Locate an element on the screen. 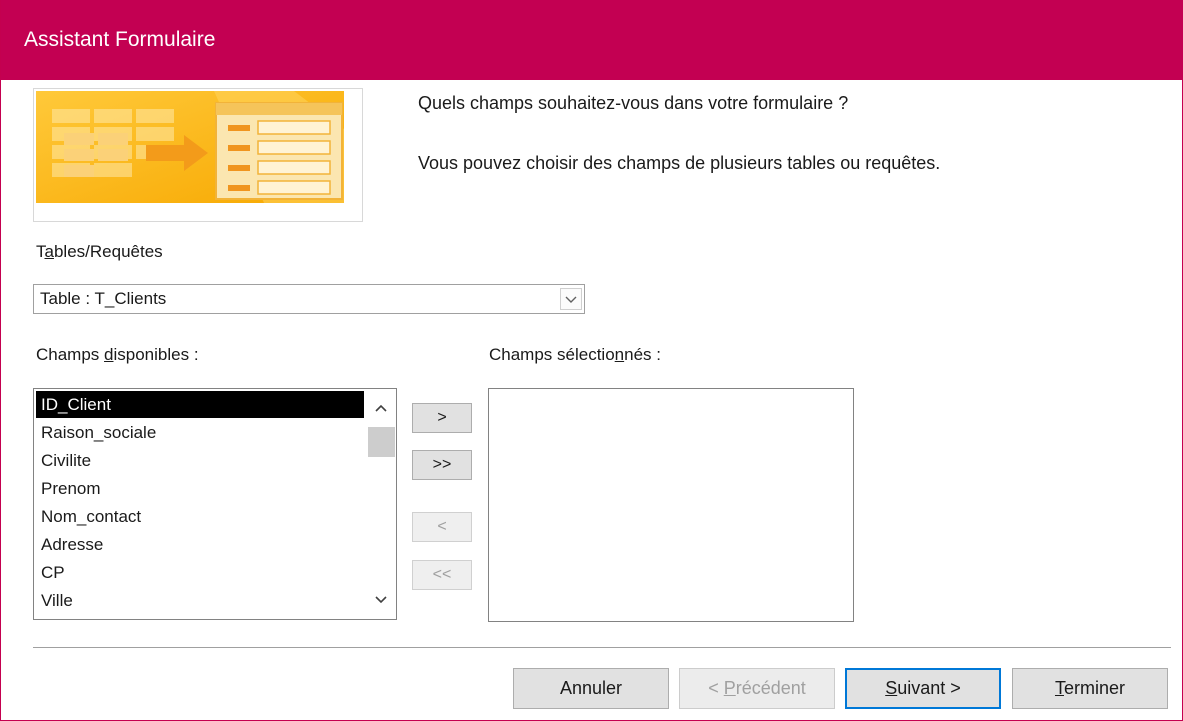  remove-field-button: < is located at coordinates (442, 527).